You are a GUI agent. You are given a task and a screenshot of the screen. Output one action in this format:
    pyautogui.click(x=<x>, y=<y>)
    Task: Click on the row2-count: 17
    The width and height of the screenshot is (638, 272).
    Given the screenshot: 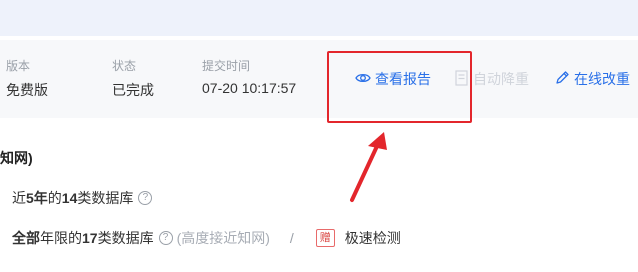 What is the action you would take?
    pyautogui.click(x=90, y=238)
    